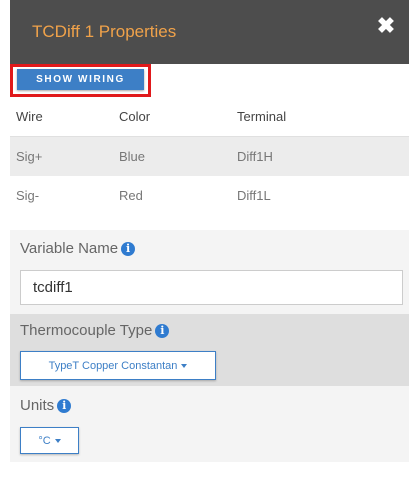  Describe the element at coordinates (211, 287) in the screenshot. I see `variable-name-input` at that location.